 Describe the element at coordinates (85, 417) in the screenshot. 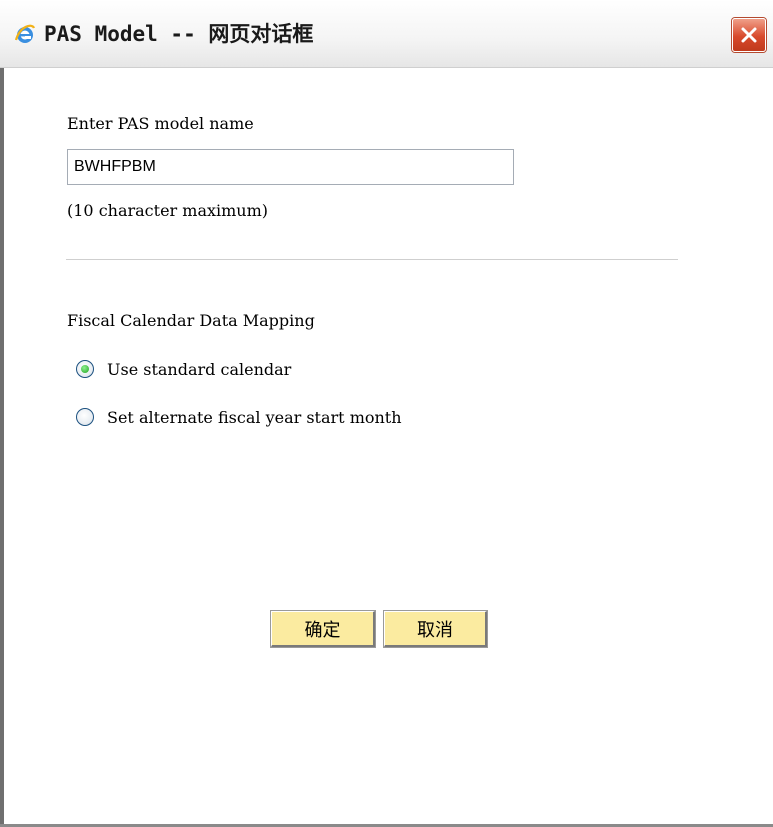

I see `radio-button-unselected` at that location.